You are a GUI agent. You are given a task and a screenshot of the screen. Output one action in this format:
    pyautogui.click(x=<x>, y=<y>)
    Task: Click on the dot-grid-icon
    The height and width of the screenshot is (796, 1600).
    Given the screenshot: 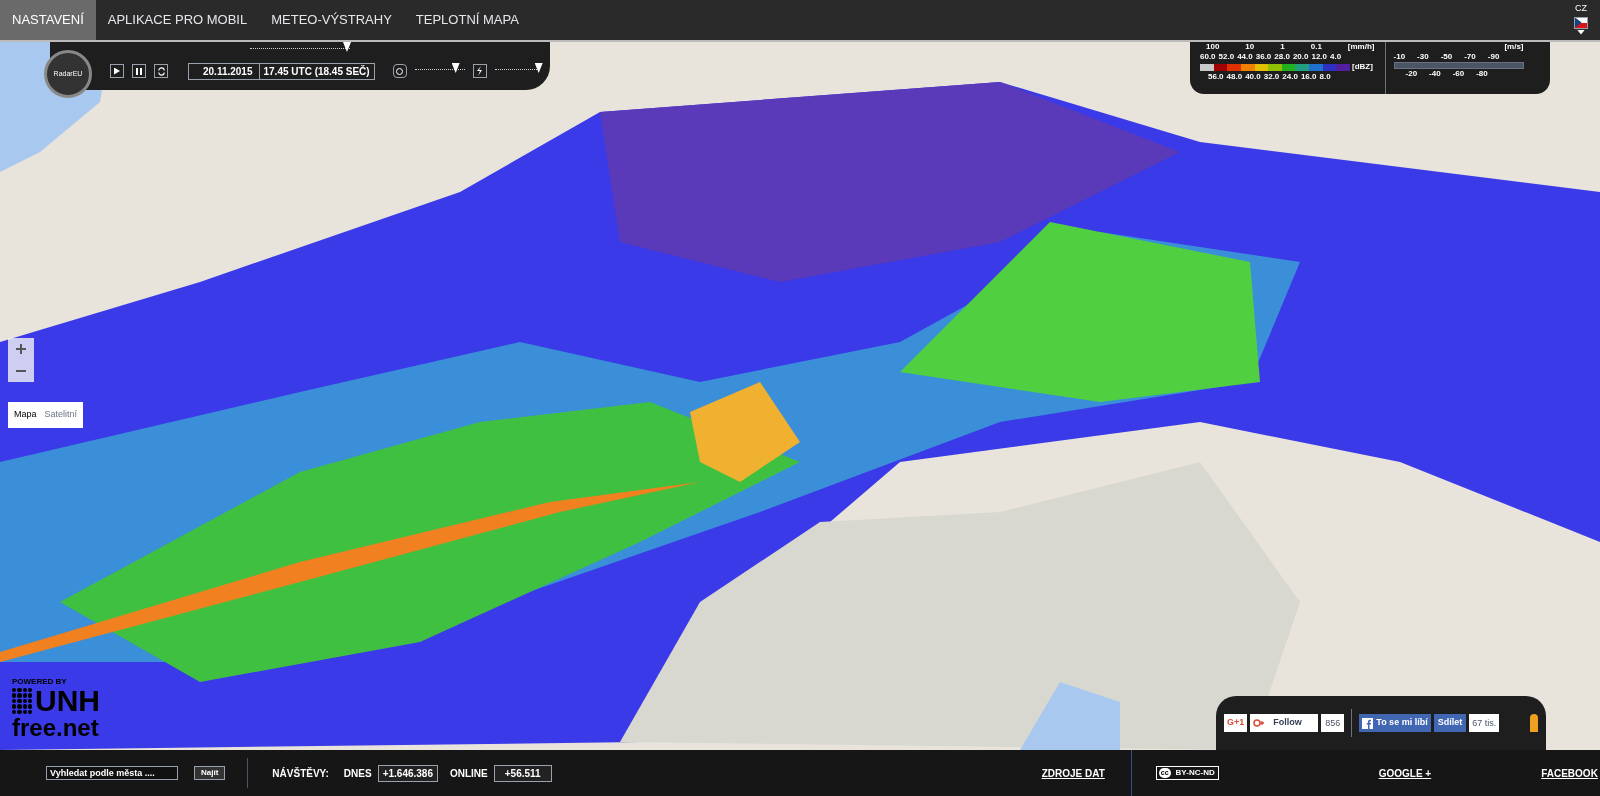 What is the action you would take?
    pyautogui.click(x=22, y=701)
    